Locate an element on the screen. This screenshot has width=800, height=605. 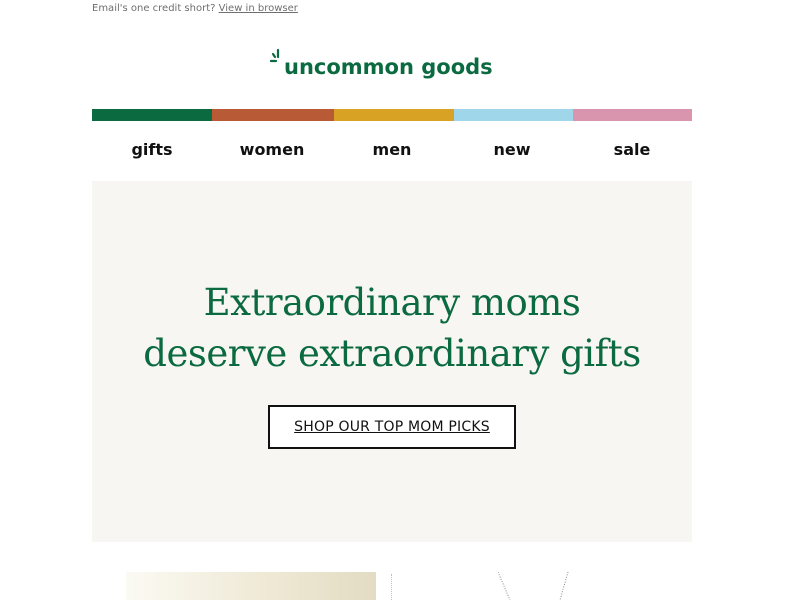
view-in-browser-link: View in browser is located at coordinates (258, 8).